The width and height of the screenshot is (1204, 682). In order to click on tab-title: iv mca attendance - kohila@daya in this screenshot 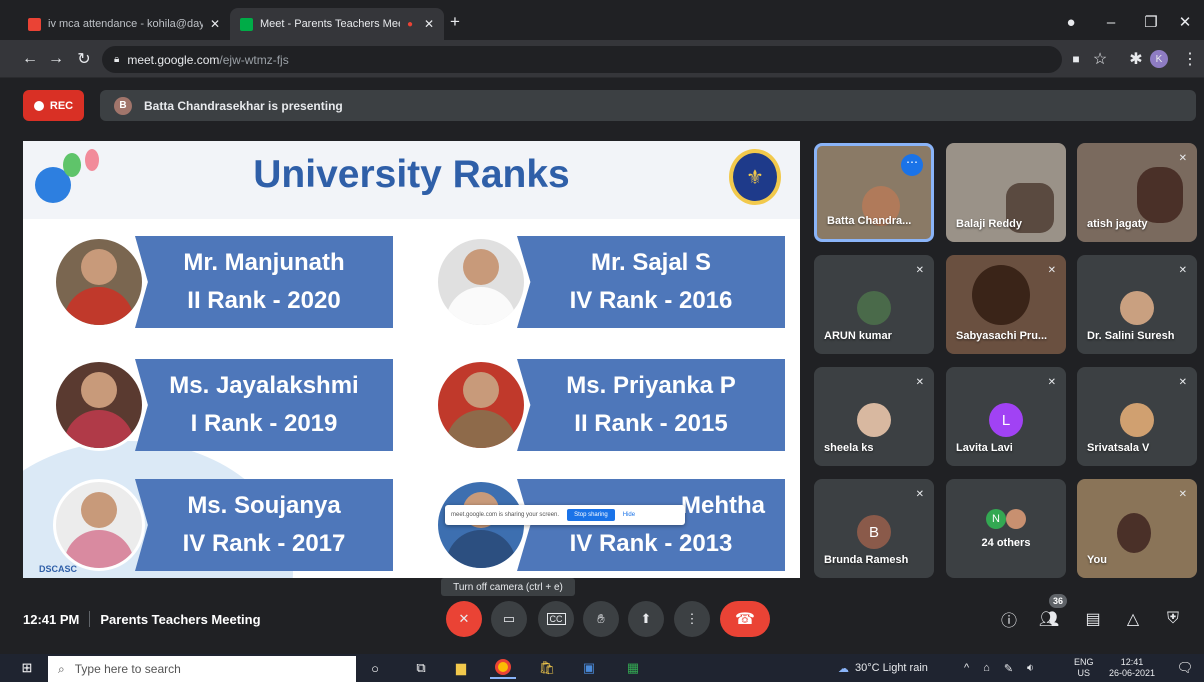, I will do `click(125, 24)`.